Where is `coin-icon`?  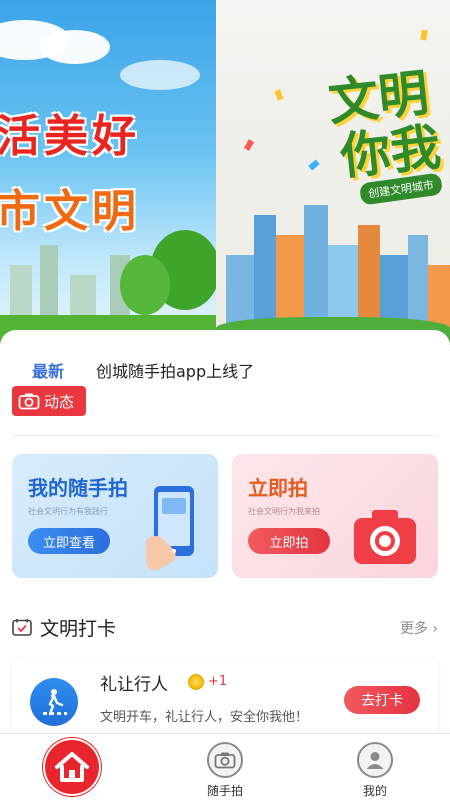
coin-icon is located at coordinates (196, 682).